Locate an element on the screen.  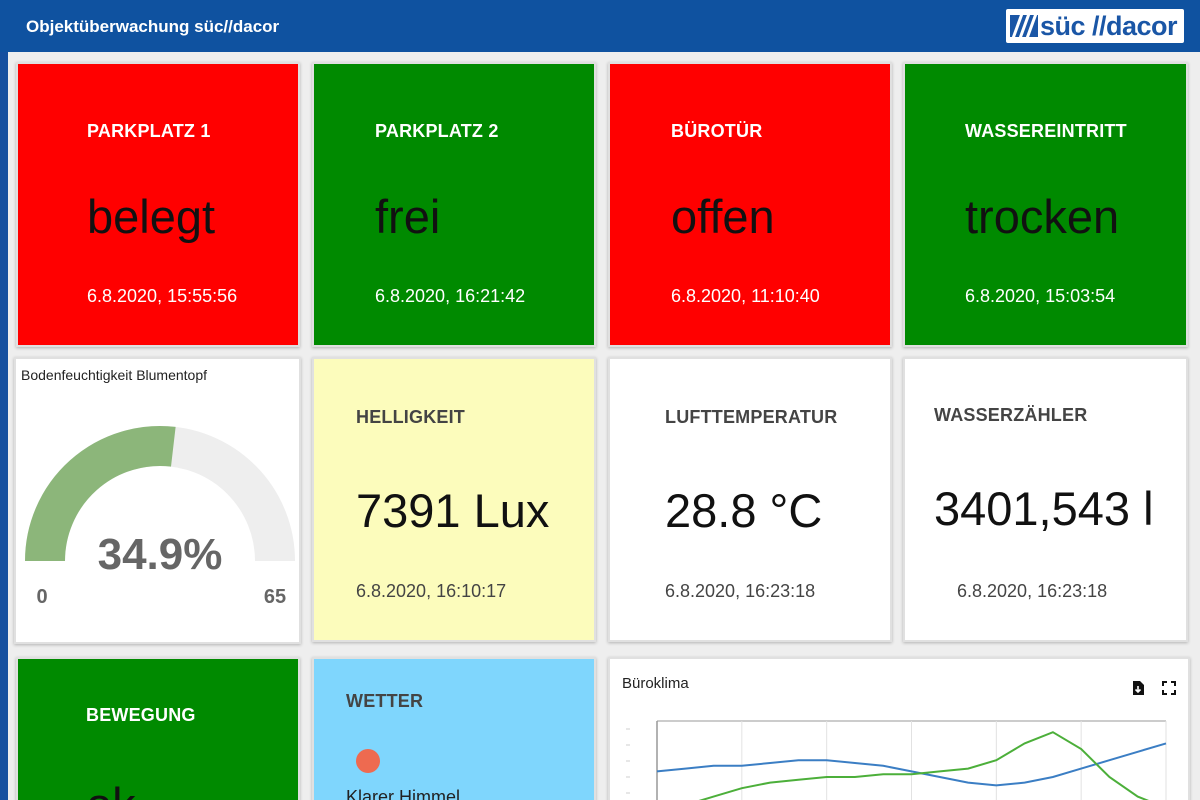
tile-label: BÜROTÜR is located at coordinates (717, 131).